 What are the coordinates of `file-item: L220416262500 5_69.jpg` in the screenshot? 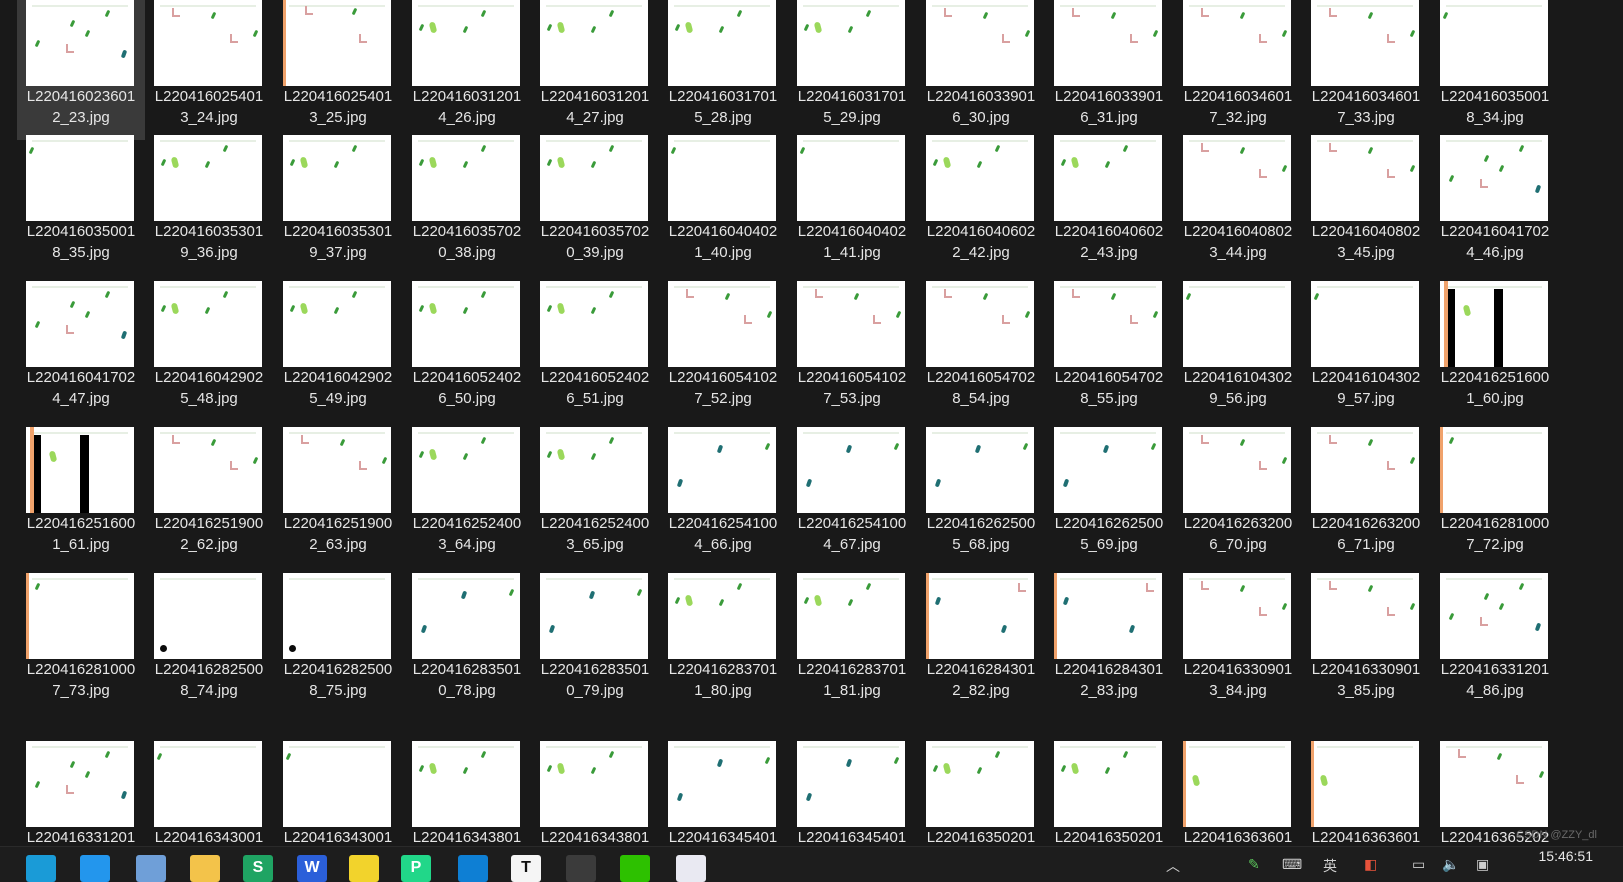 It's located at (1109, 497).